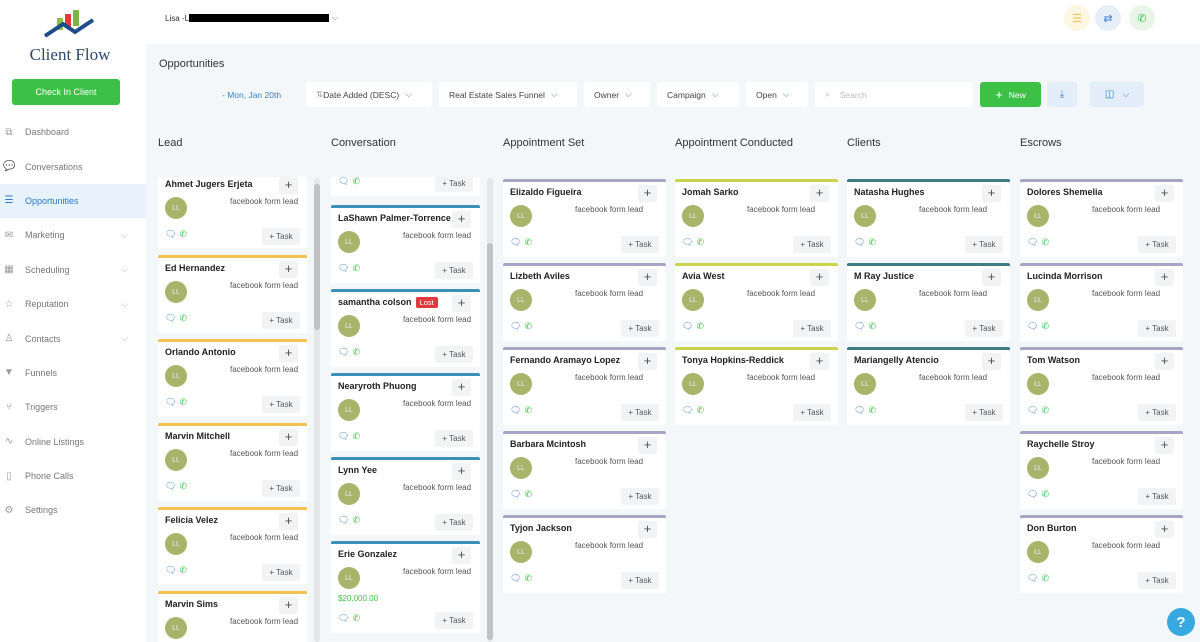  Describe the element at coordinates (388, 302) in the screenshot. I see `contact-name: samantha colson Lost` at that location.